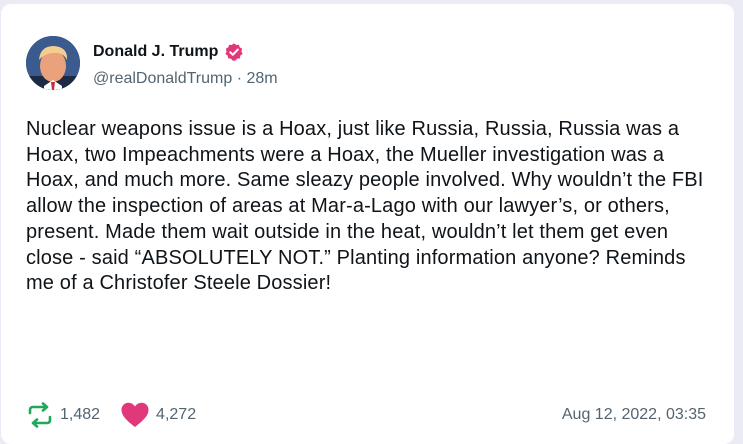  Describe the element at coordinates (135, 415) in the screenshot. I see `heart-icon` at that location.